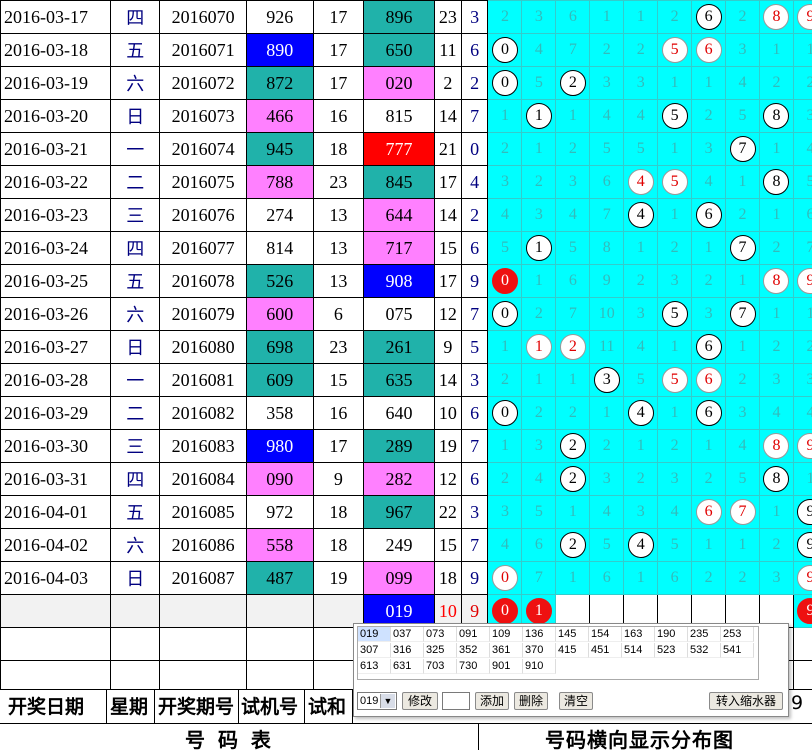  I want to click on number-option: 415, so click(572, 650).